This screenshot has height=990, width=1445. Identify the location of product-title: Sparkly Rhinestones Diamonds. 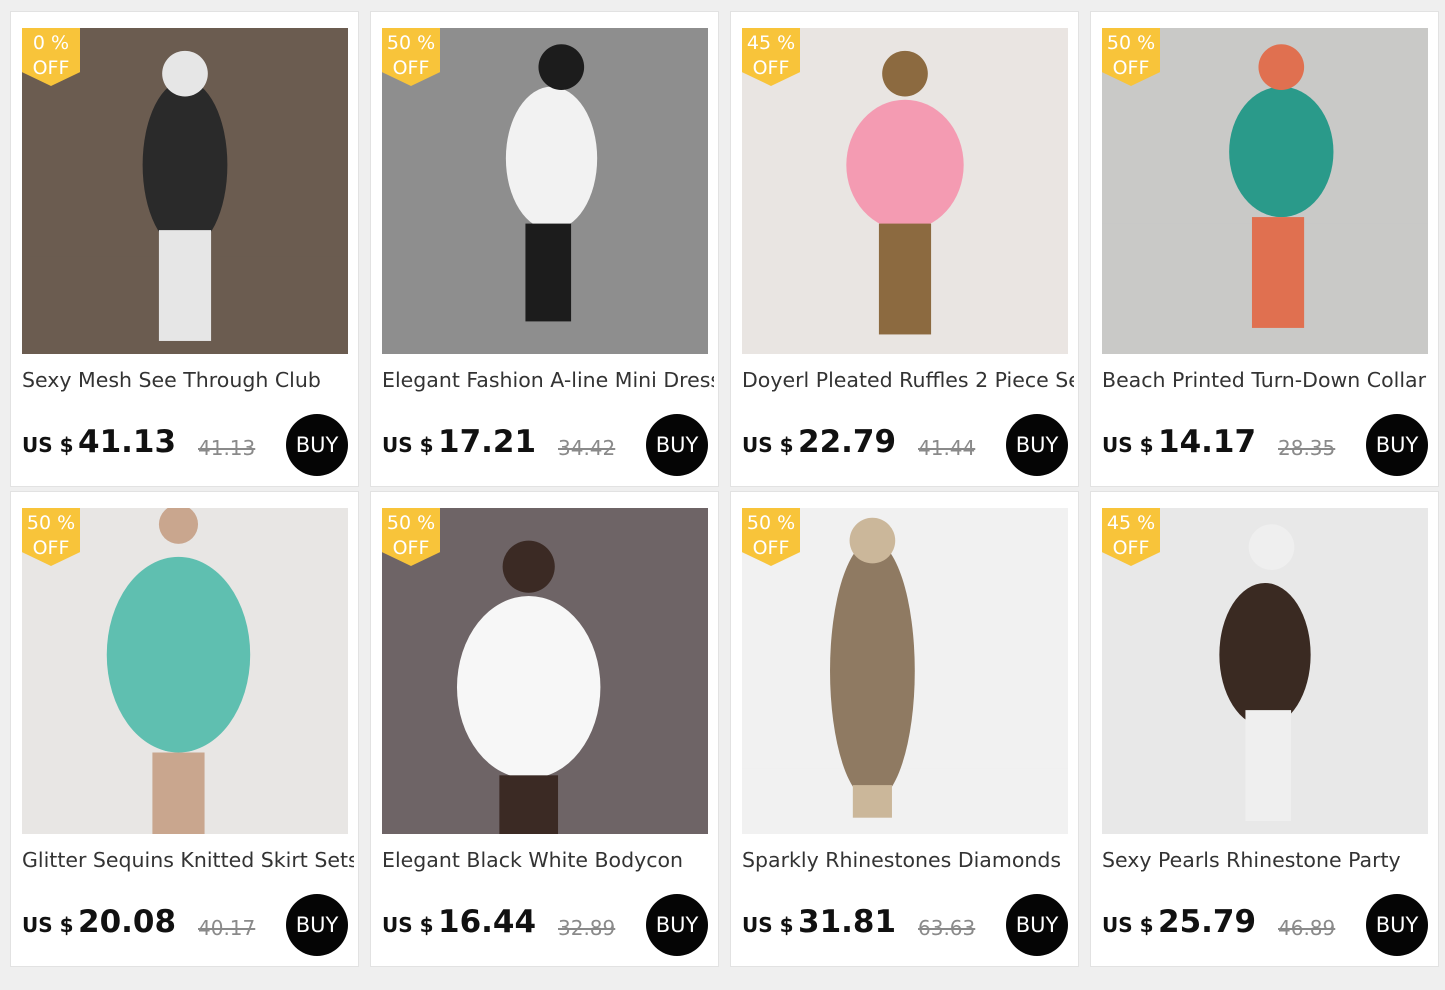
(908, 860).